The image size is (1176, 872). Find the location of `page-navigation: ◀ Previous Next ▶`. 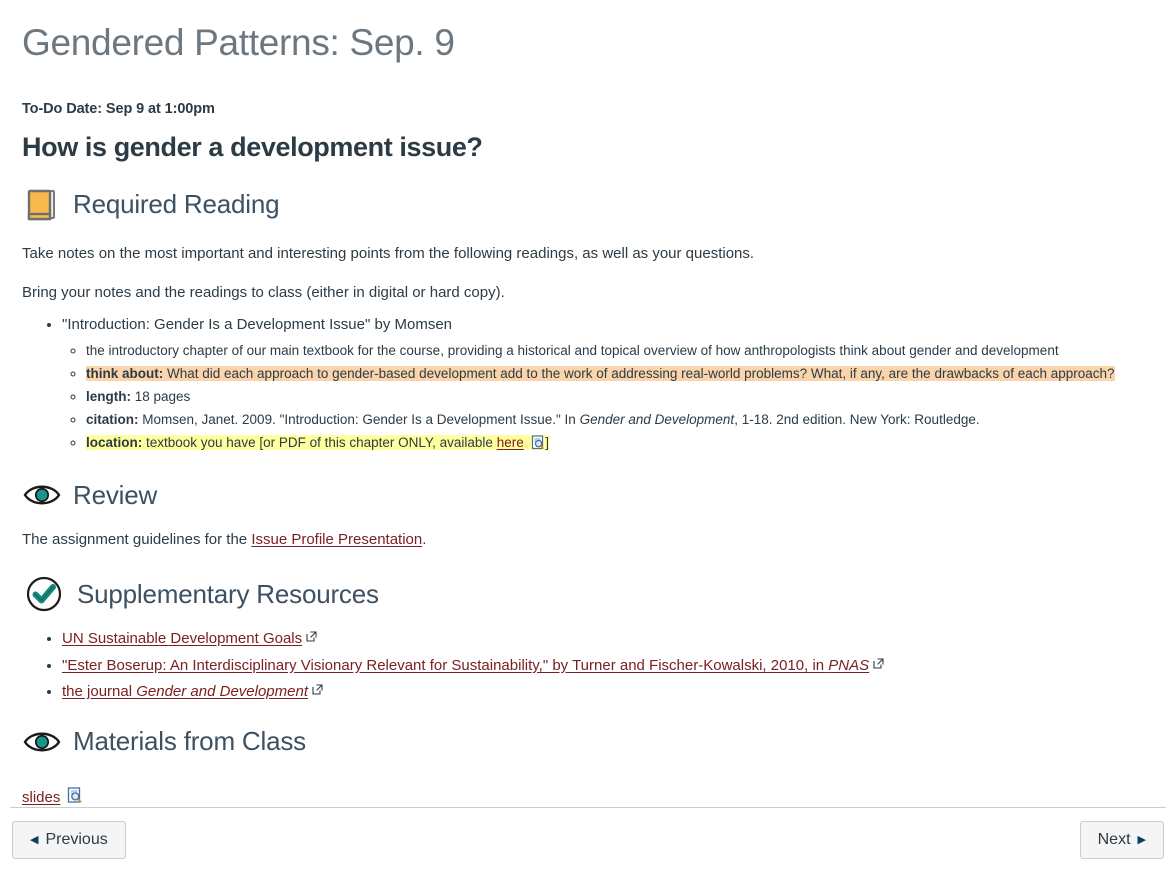

page-navigation: ◀ Previous Next ▶ is located at coordinates (588, 840).